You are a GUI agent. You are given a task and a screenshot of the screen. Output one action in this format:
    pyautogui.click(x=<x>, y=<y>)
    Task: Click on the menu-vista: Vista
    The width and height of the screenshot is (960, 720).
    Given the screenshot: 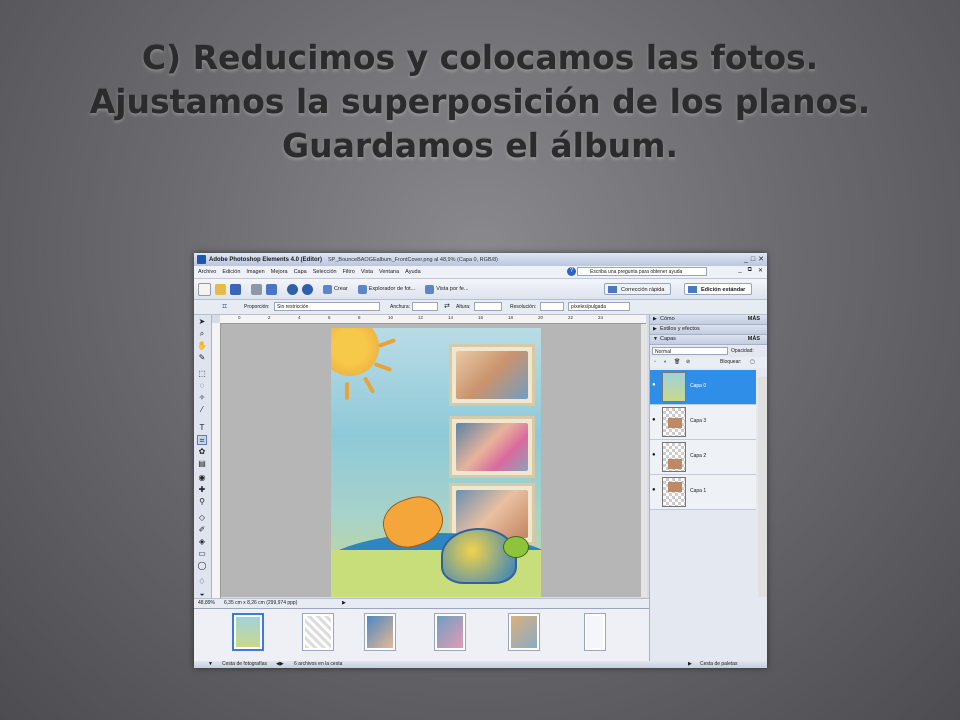 What is the action you would take?
    pyautogui.click(x=367, y=272)
    